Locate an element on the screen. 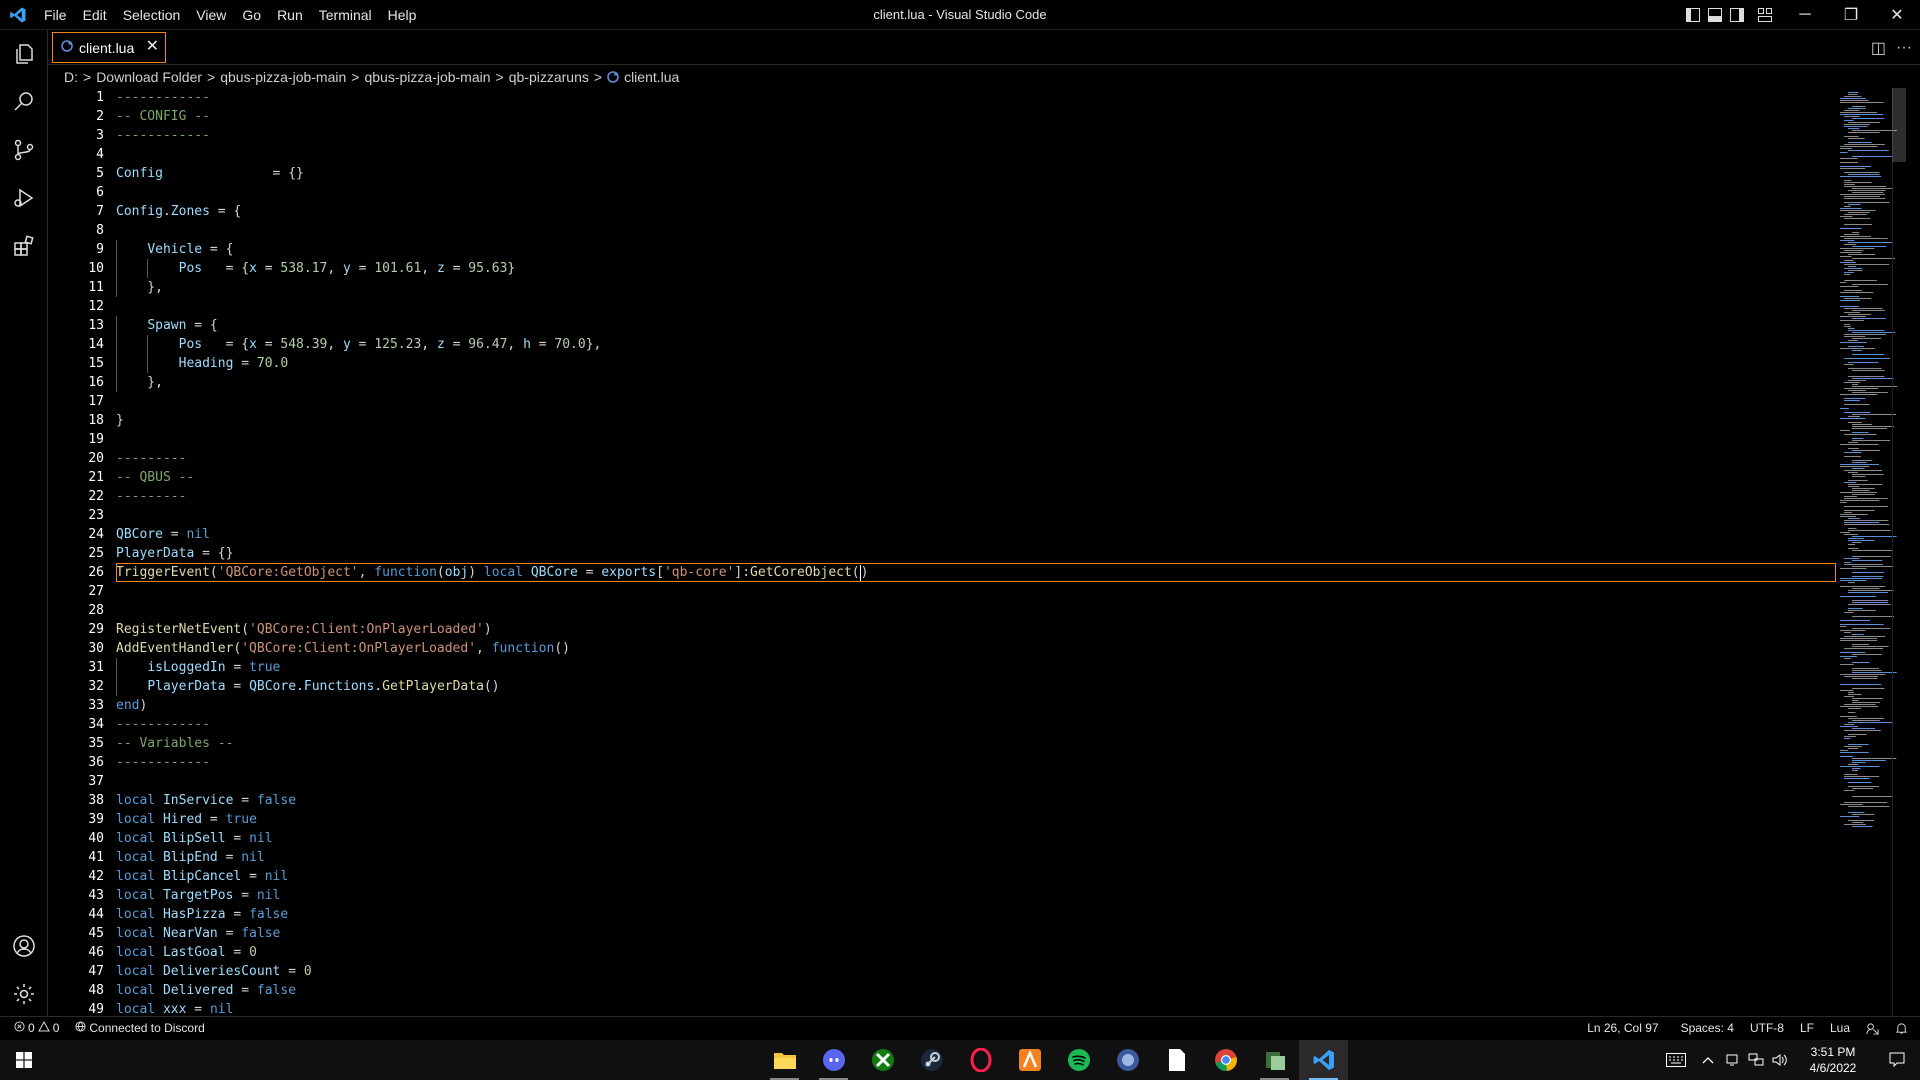 The height and width of the screenshot is (1080, 1920). extensions-icon is located at coordinates (24, 246).